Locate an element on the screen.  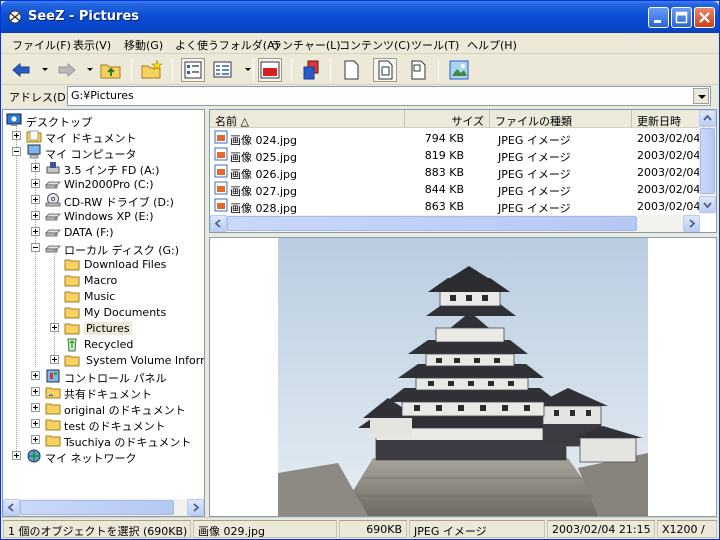
menu-tools: ツール(T) is located at coordinates (435, 45).